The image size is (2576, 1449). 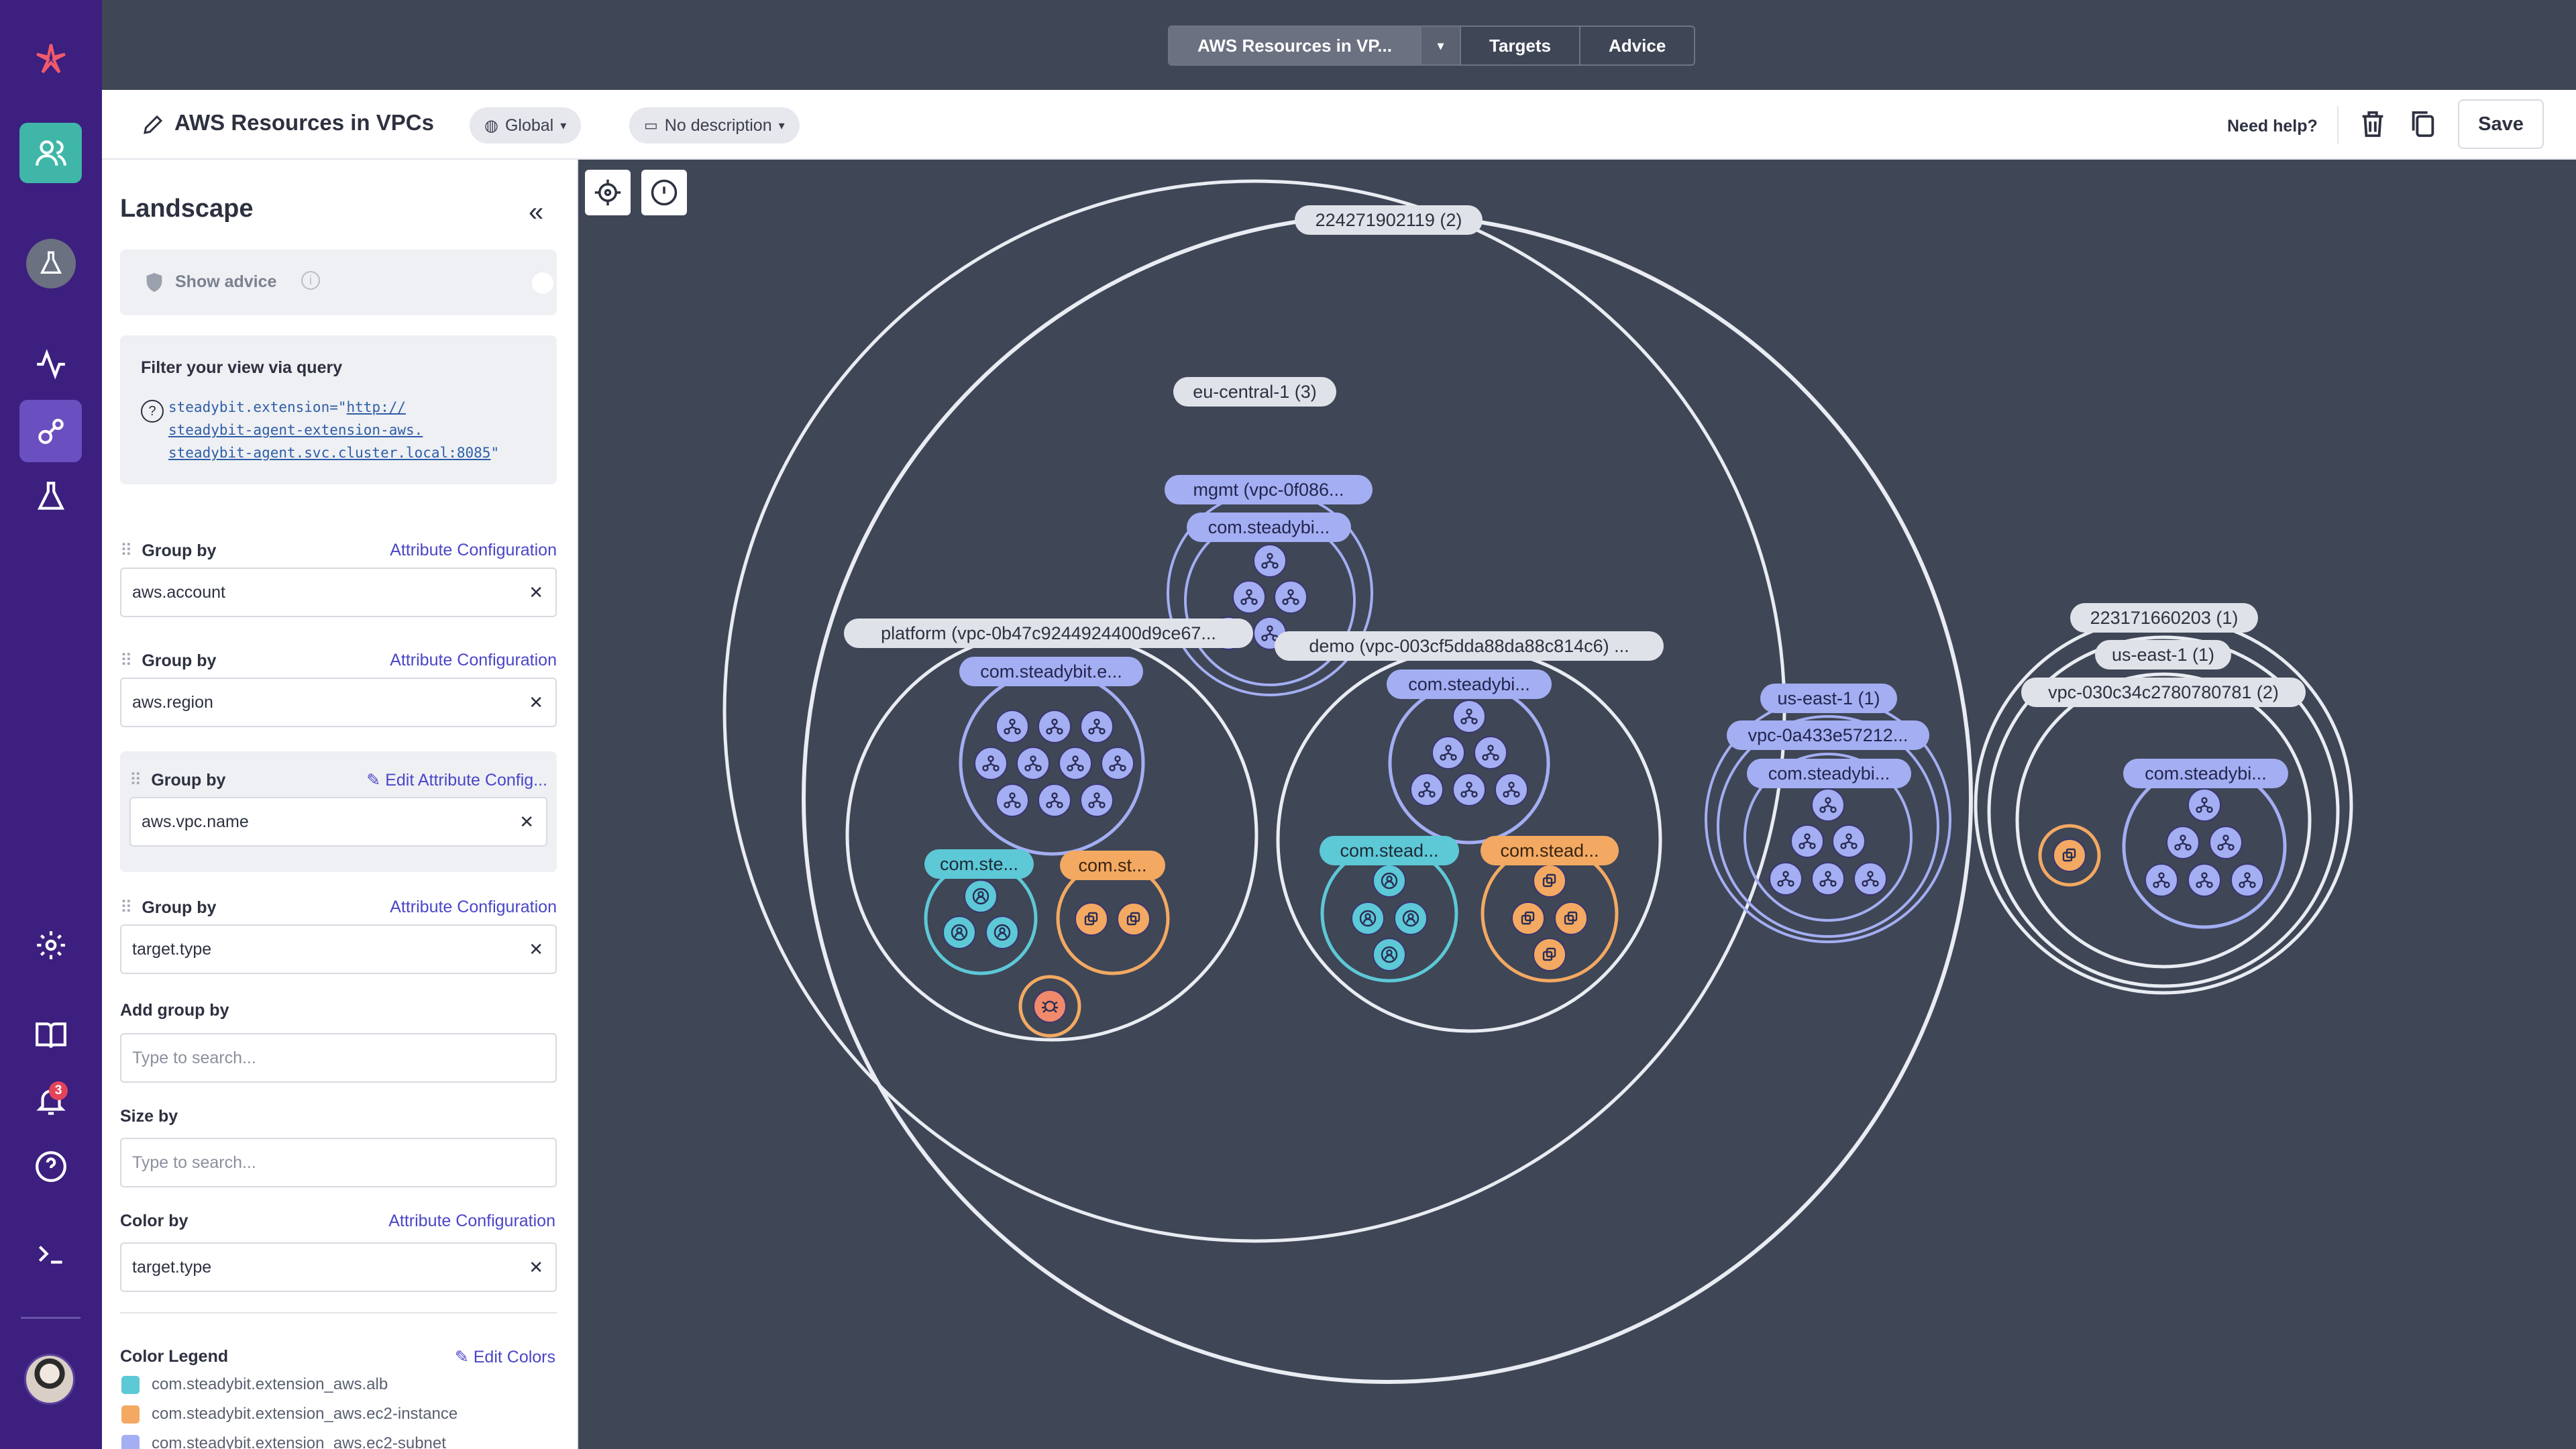 I want to click on avatar, so click(x=49, y=1379).